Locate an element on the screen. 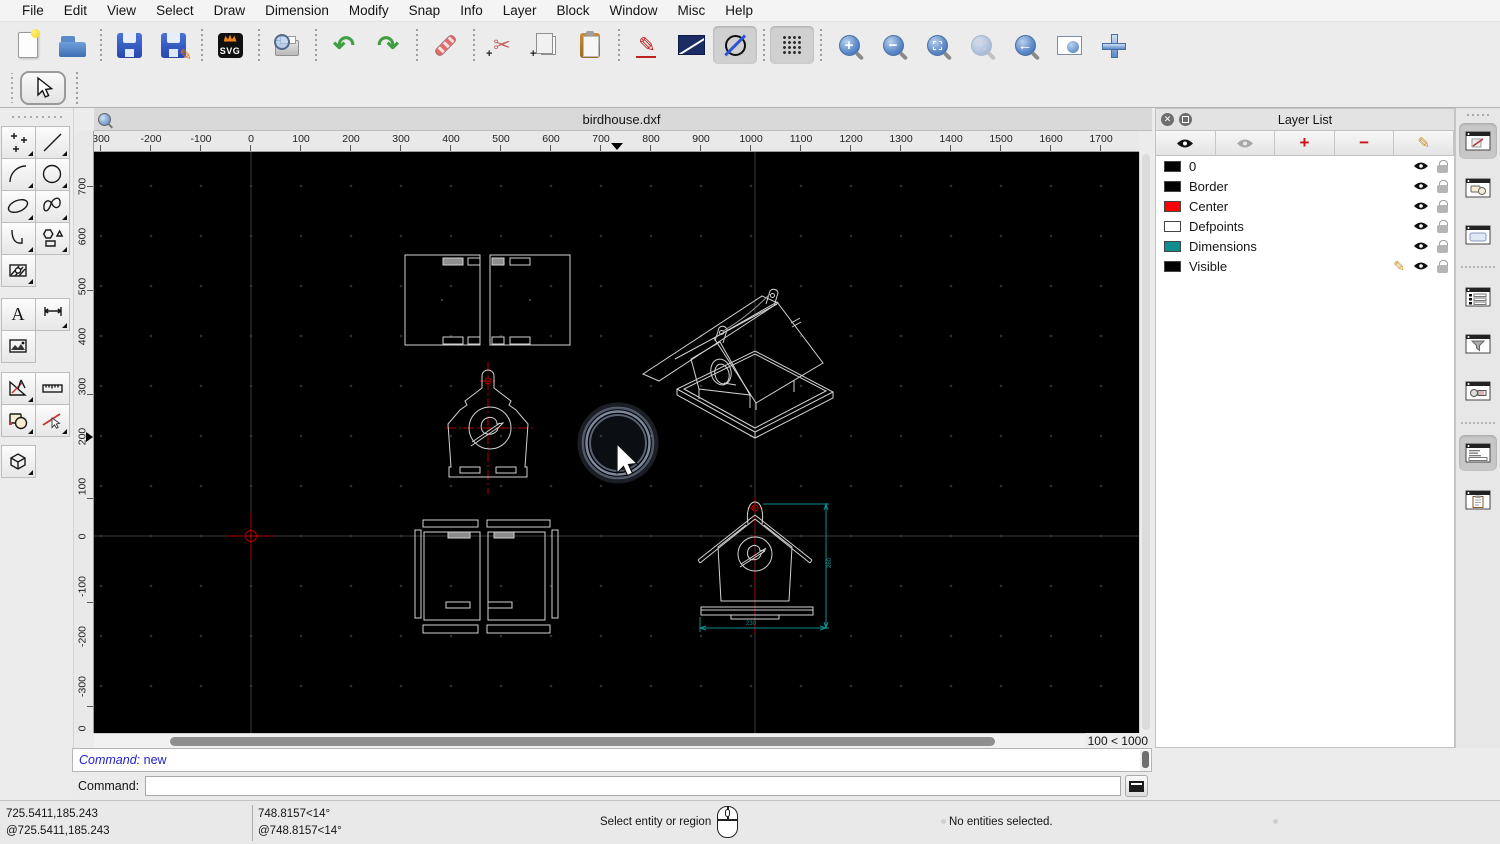 The height and width of the screenshot is (844, 1500). drawing-base-pieces is located at coordinates (486, 576).